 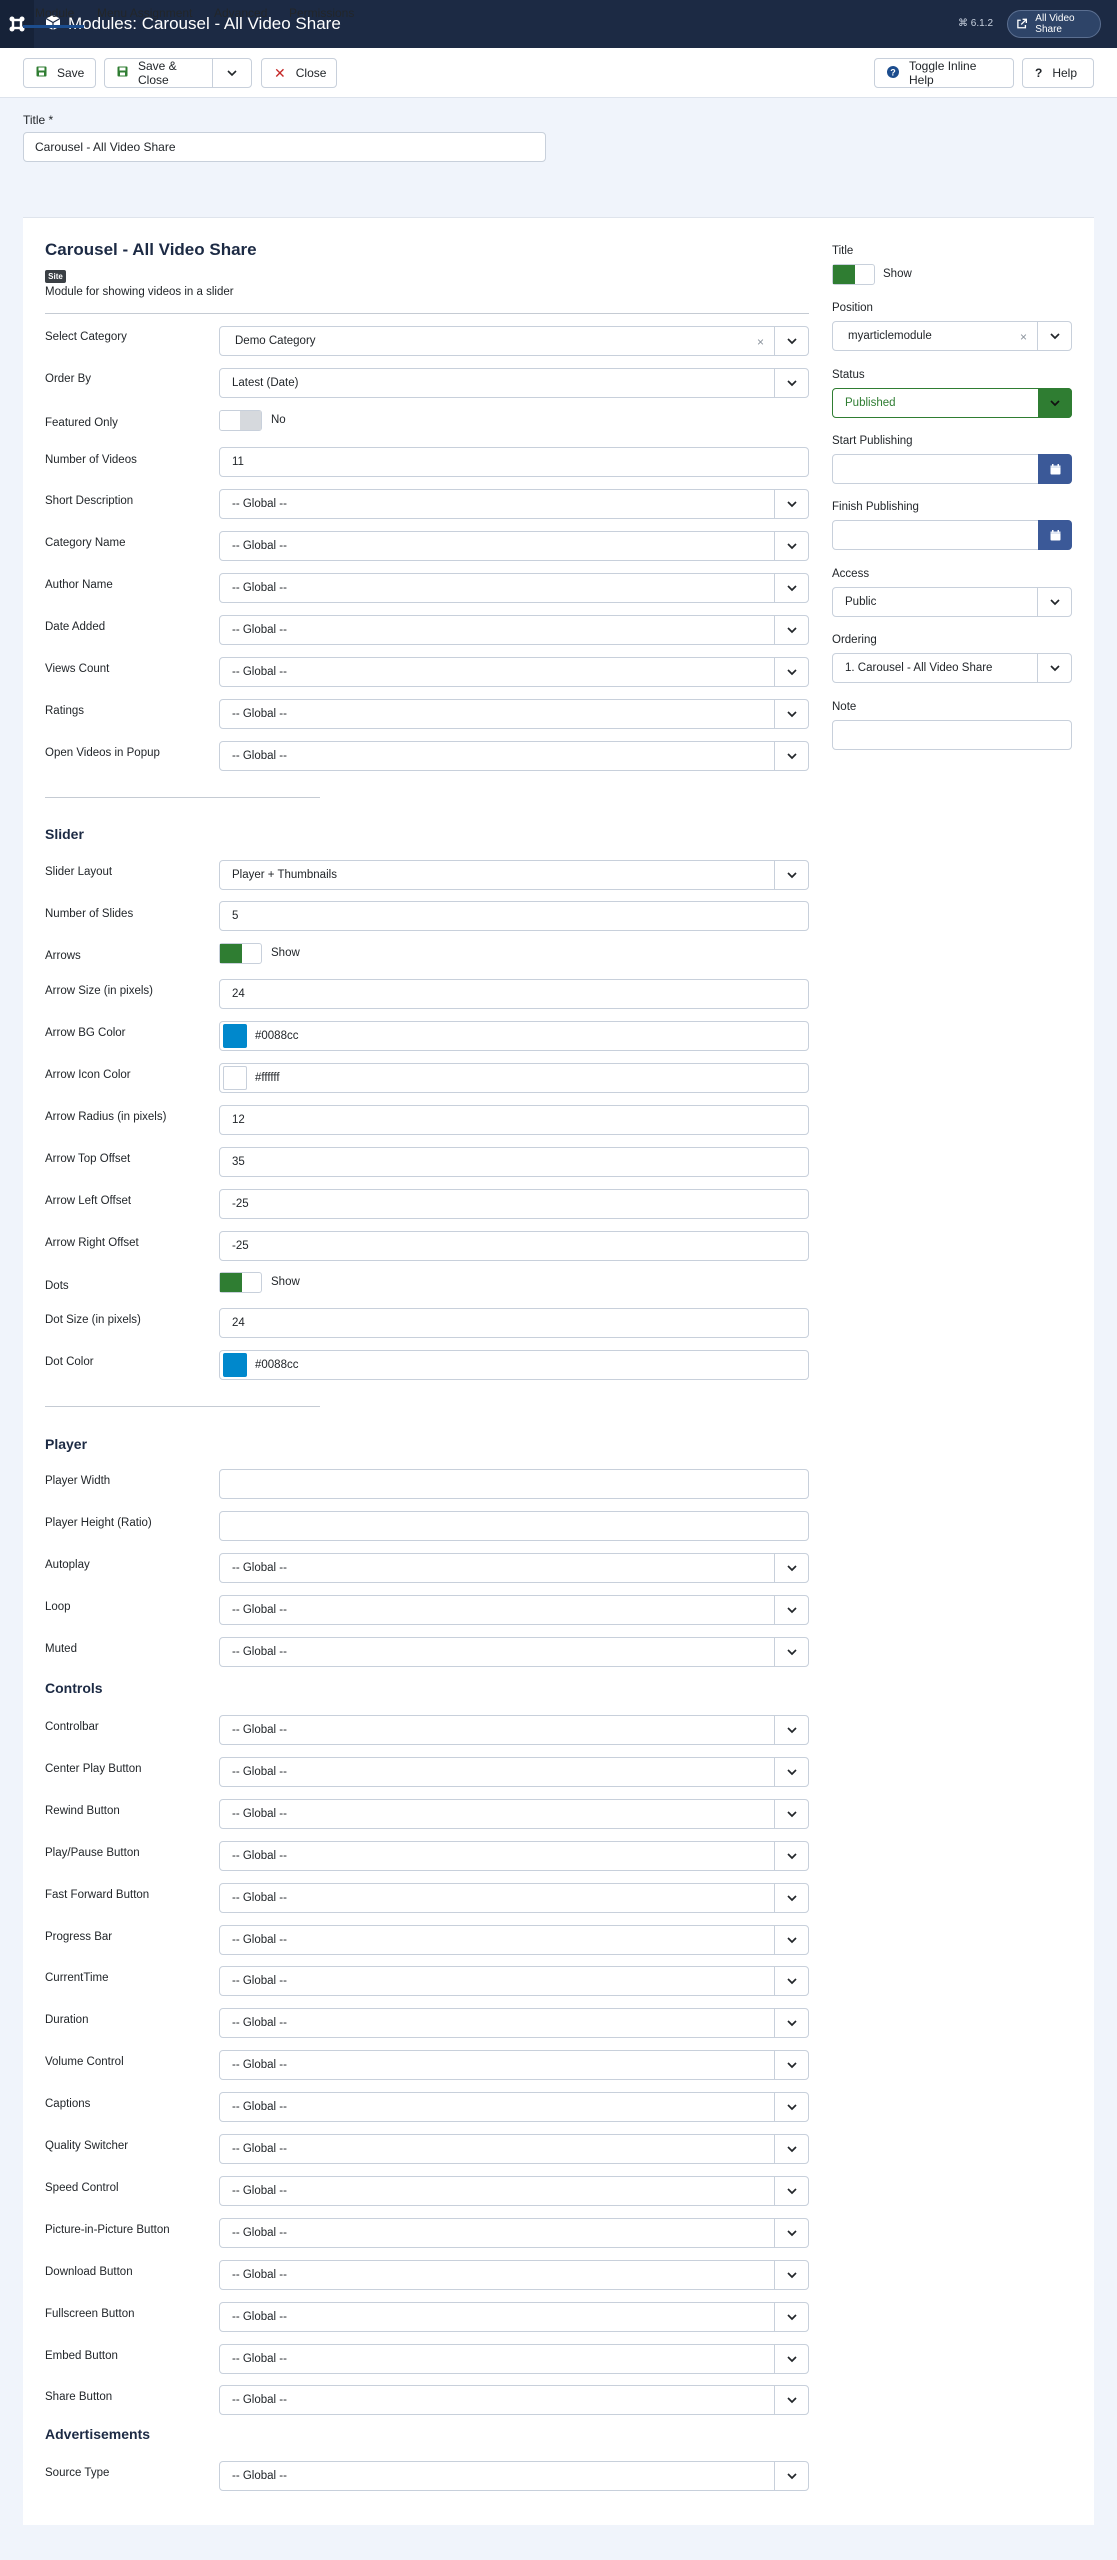 What do you see at coordinates (63, 956) in the screenshot?
I see `arrows-label: Arrows` at bounding box center [63, 956].